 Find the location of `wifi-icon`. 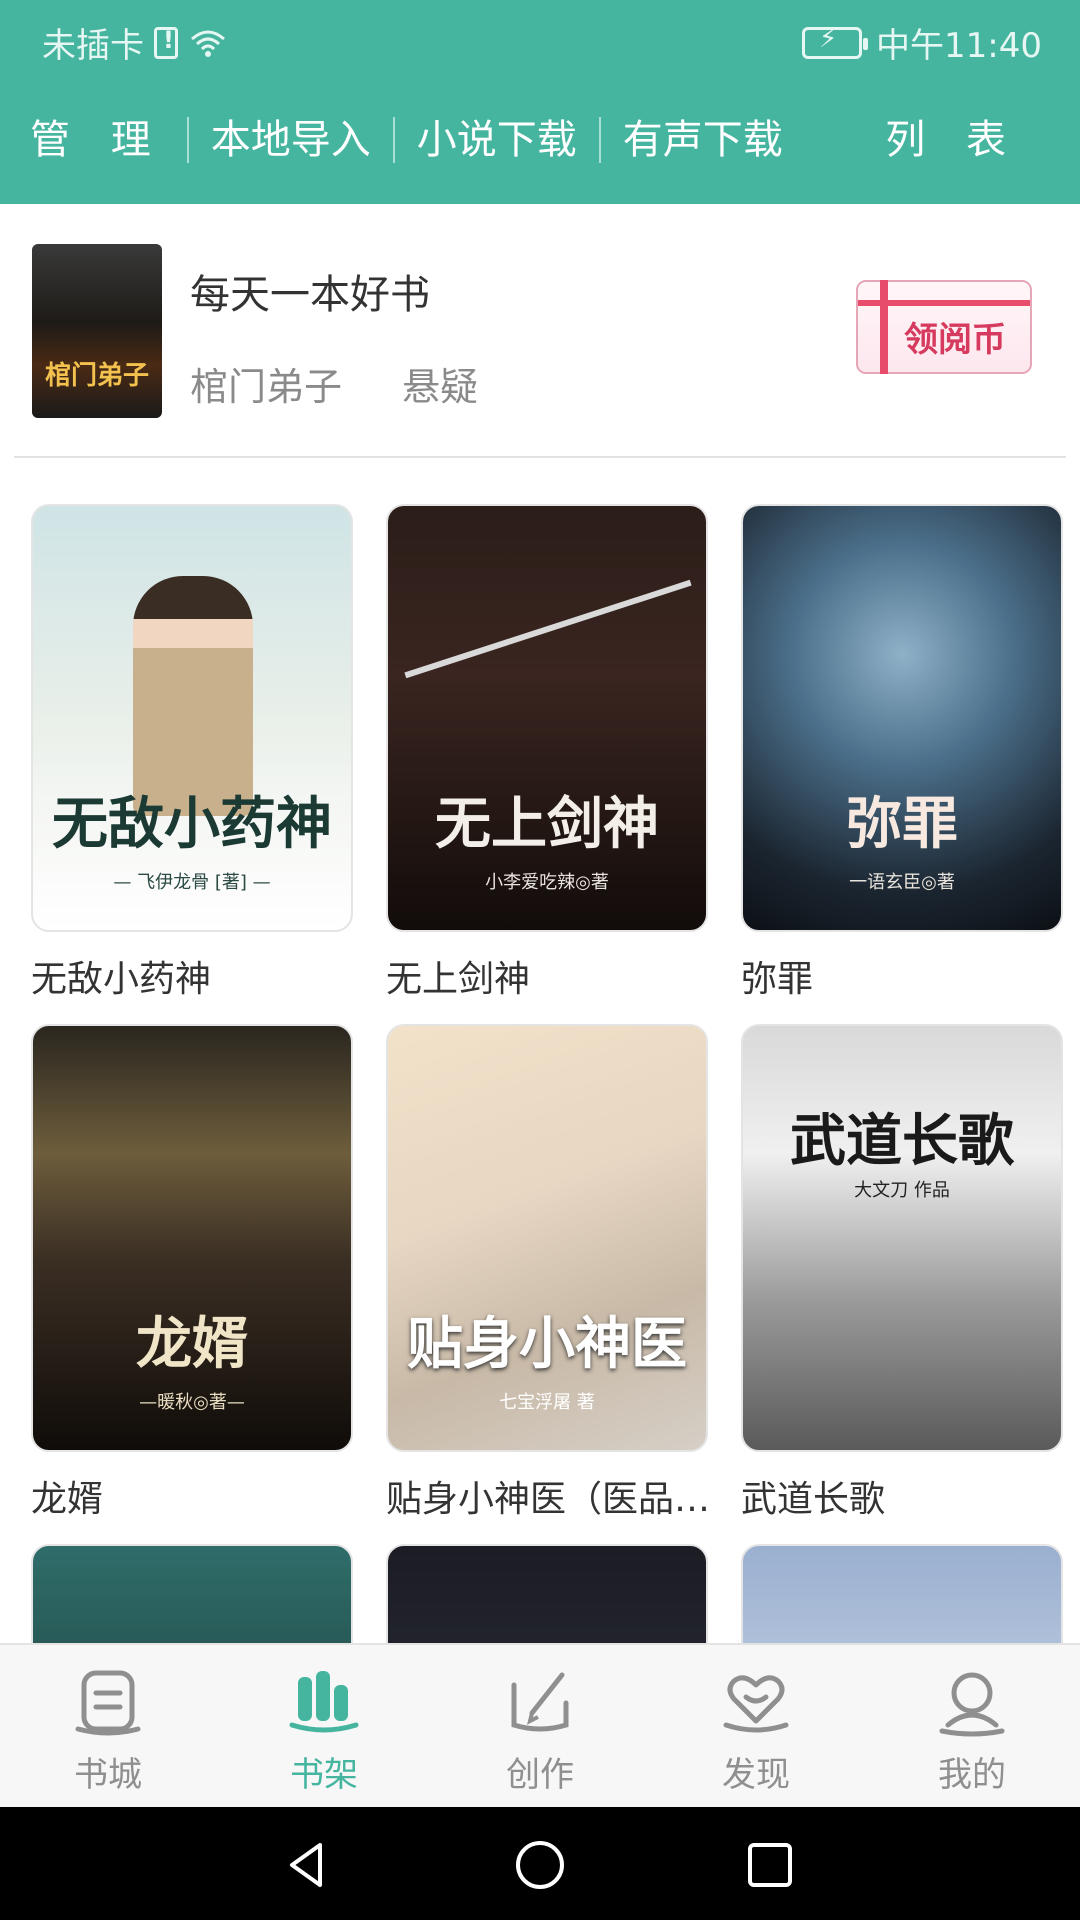

wifi-icon is located at coordinates (208, 43).